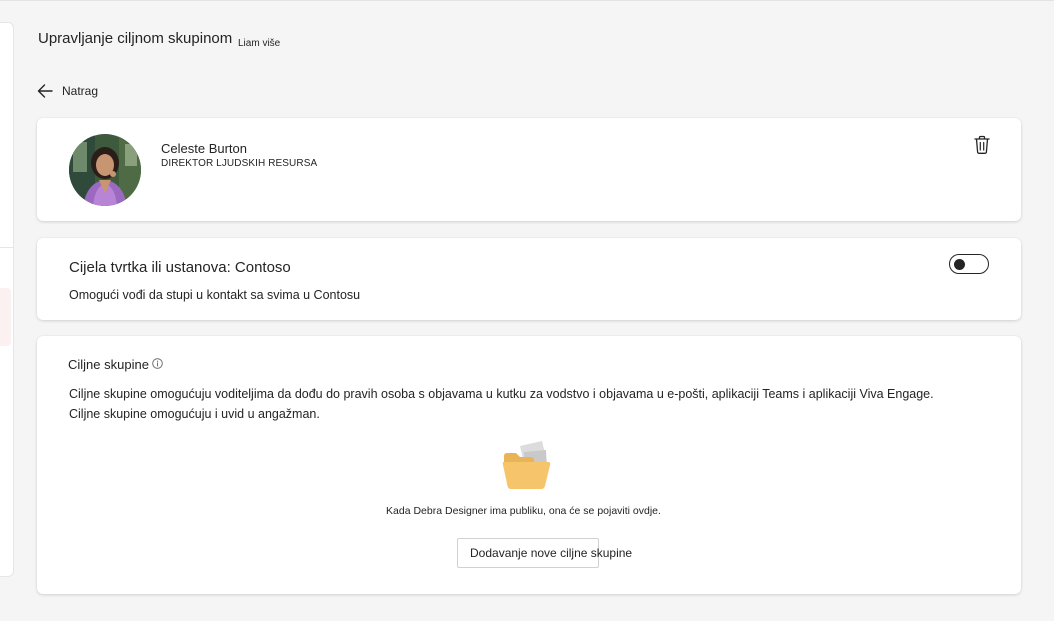 Image resolution: width=1054 pixels, height=621 pixels. I want to click on left-panel, so click(7, 299).